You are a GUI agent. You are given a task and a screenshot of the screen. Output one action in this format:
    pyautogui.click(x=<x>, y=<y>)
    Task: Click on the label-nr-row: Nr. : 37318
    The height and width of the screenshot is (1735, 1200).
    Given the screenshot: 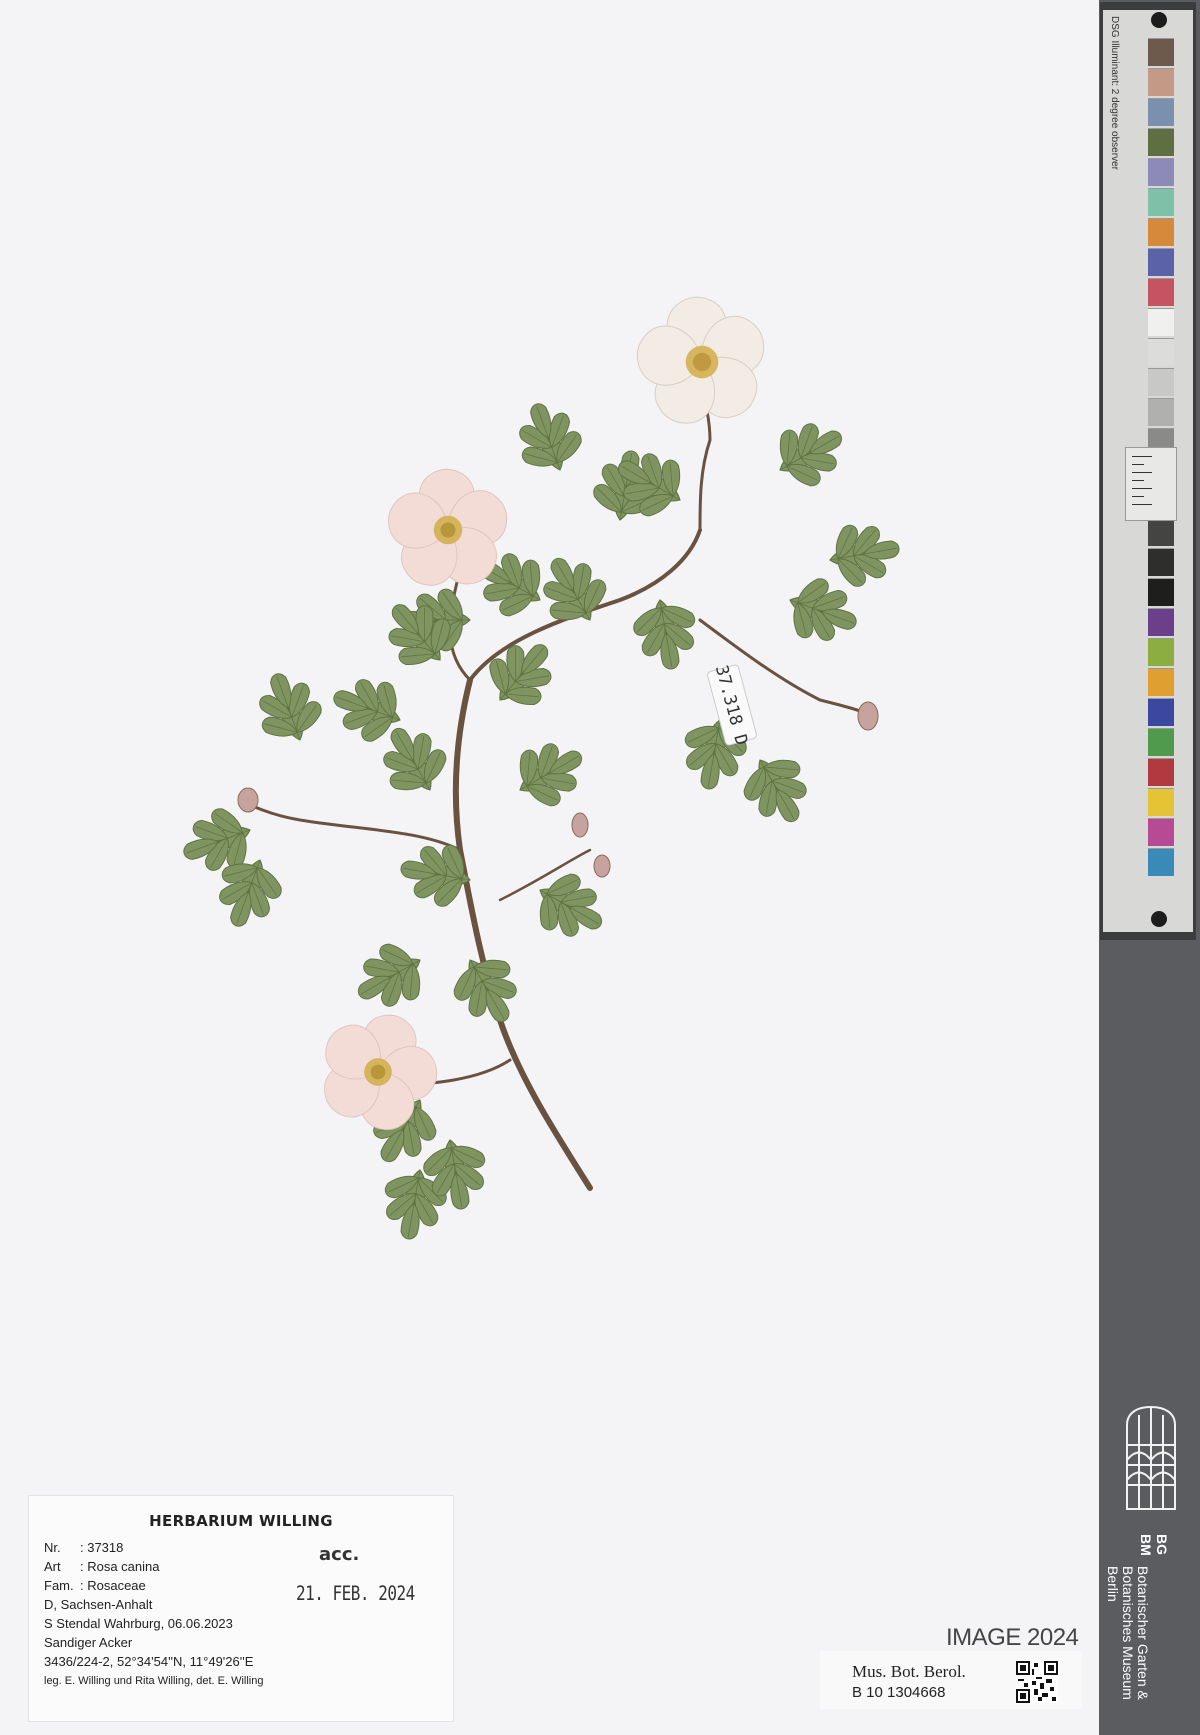 What is the action you would take?
    pyautogui.click(x=83, y=1547)
    